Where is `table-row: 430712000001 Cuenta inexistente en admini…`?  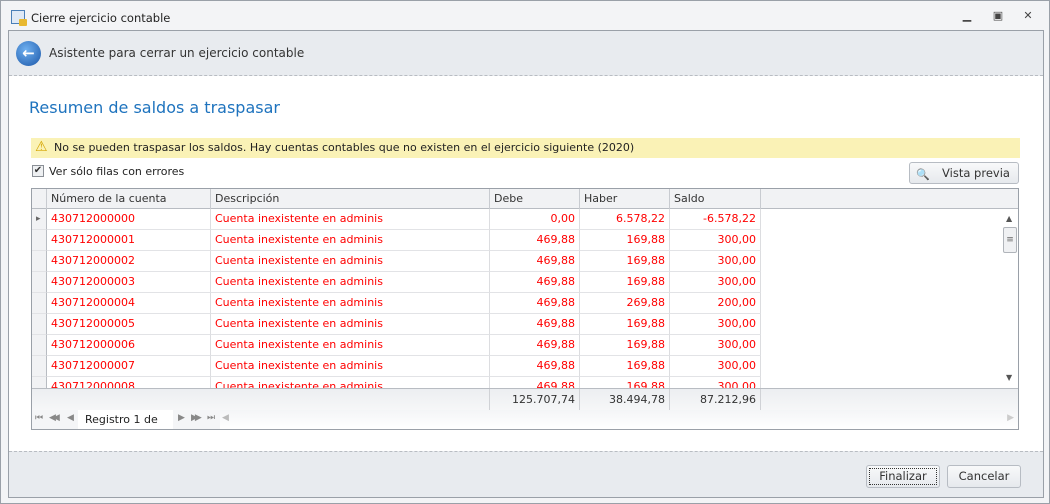
table-row: 430712000001 Cuenta inexistente en admini… is located at coordinates (517, 240).